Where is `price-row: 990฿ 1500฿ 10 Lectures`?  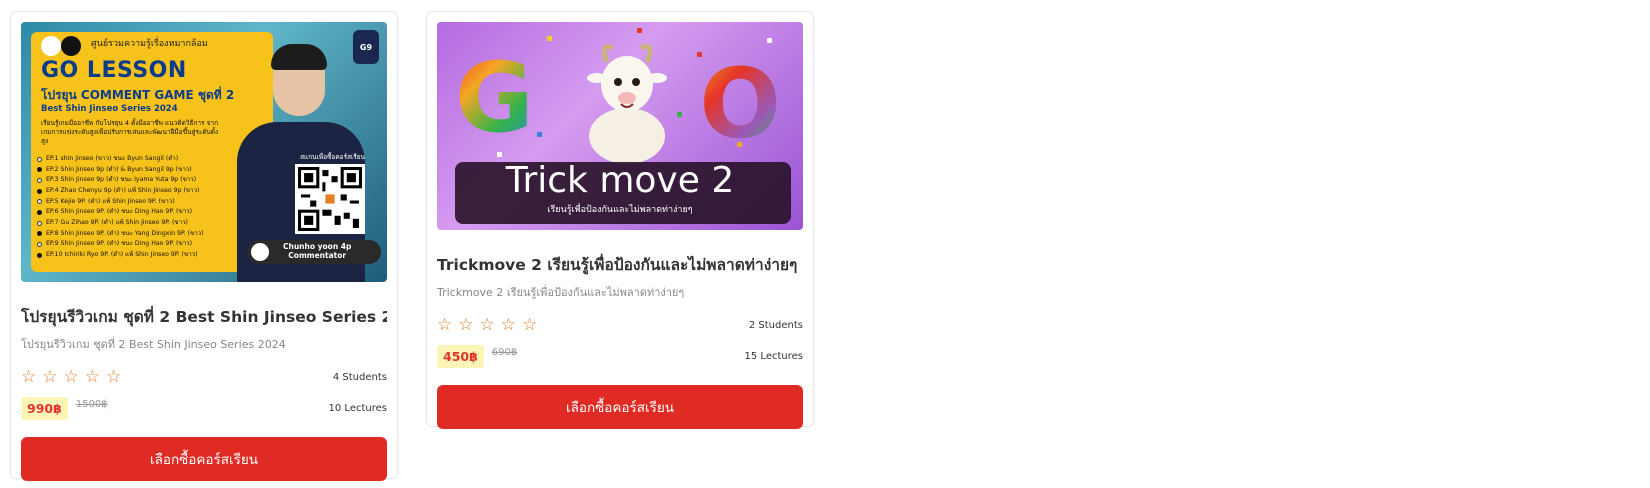
price-row: 990฿ 1500฿ 10 Lectures is located at coordinates (204, 408).